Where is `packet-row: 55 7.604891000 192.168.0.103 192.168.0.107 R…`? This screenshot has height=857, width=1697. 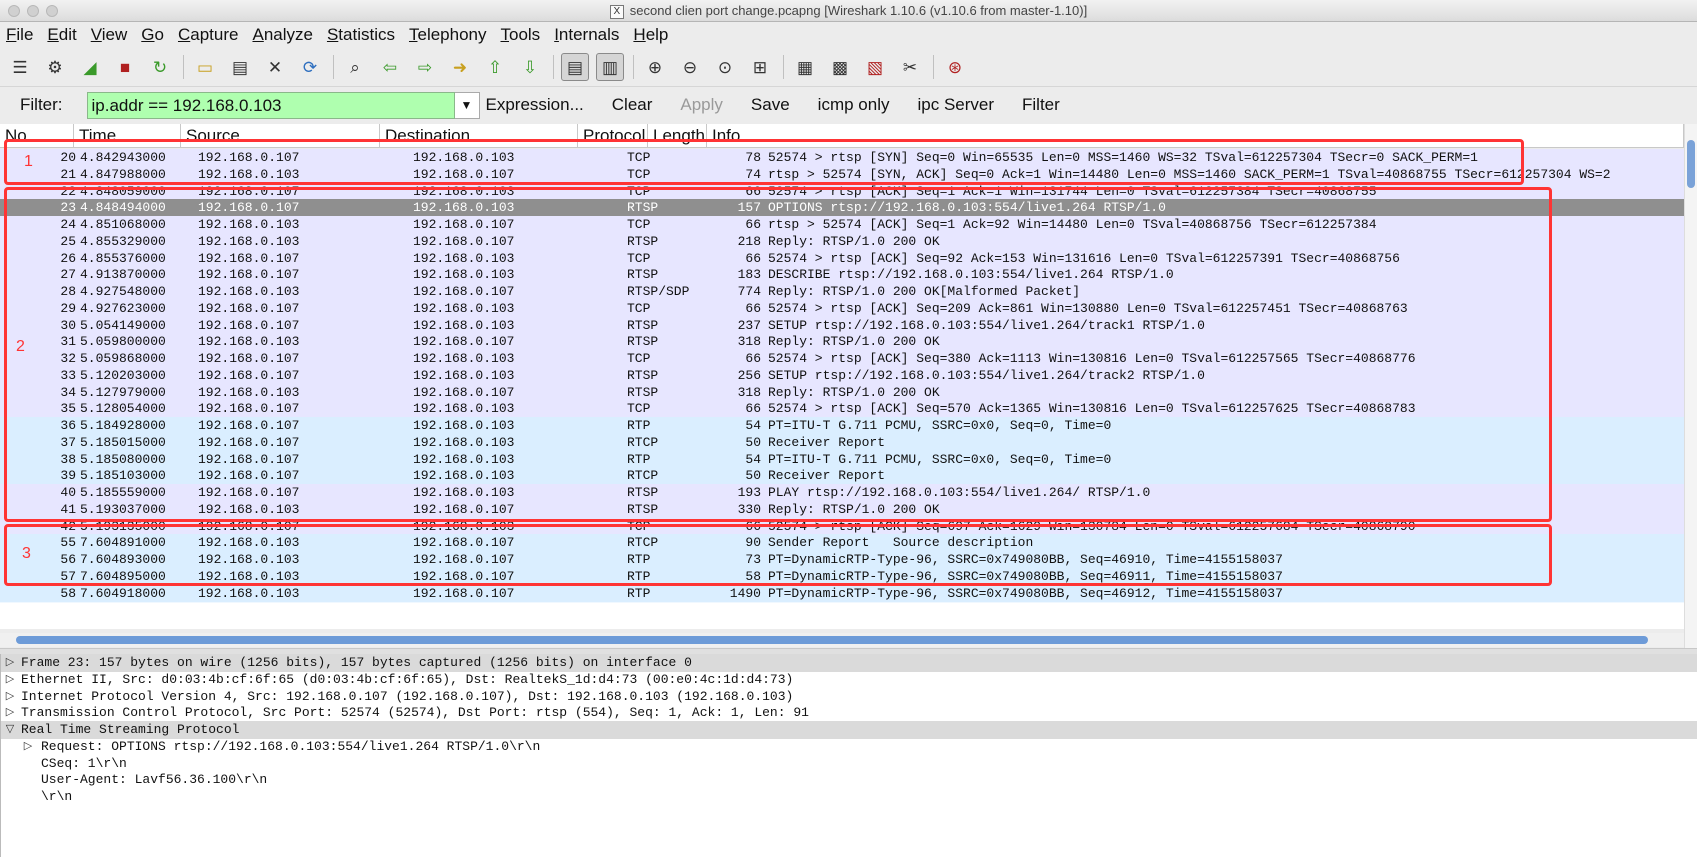 packet-row: 55 7.604891000 192.168.0.103 192.168.0.107 R… is located at coordinates (842, 543).